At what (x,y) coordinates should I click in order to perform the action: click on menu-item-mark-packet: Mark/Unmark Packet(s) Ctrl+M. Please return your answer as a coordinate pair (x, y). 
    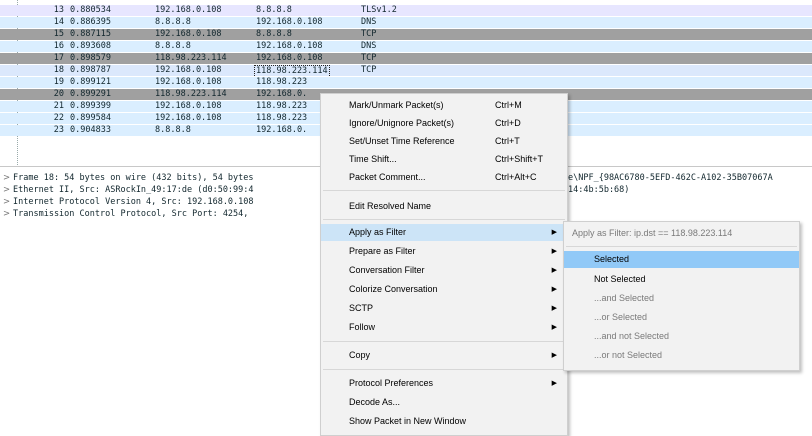
    Looking at the image, I should click on (444, 105).